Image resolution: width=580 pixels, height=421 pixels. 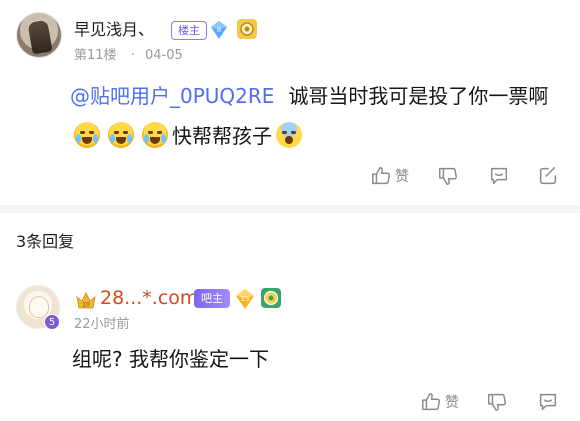 I want to click on level-number: 8, so click(x=219, y=30).